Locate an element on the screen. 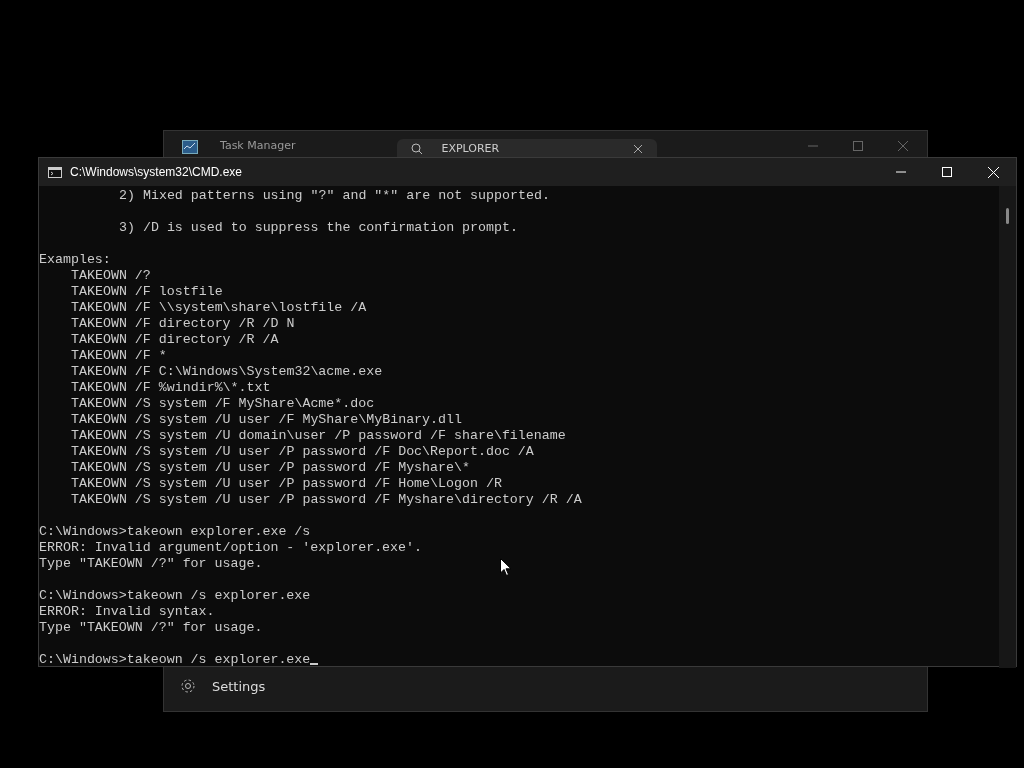 The height and width of the screenshot is (768, 1024). console-output-line: TAKEOWN /S system /U user /P password /F Myshare\* is located at coordinates (270, 467).